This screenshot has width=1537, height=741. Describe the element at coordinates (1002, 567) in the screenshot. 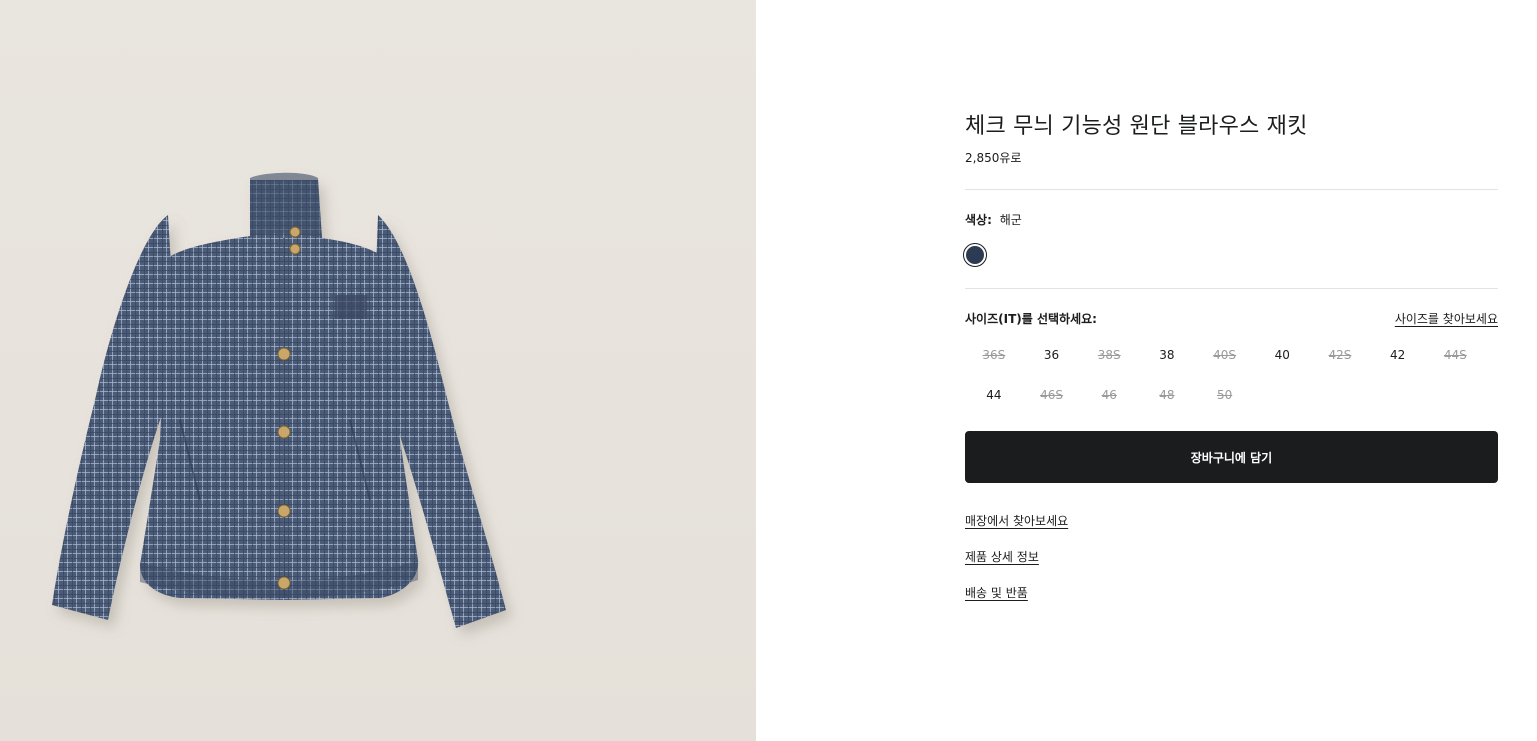

I see `product-details-link: 제품 상세 정보` at that location.